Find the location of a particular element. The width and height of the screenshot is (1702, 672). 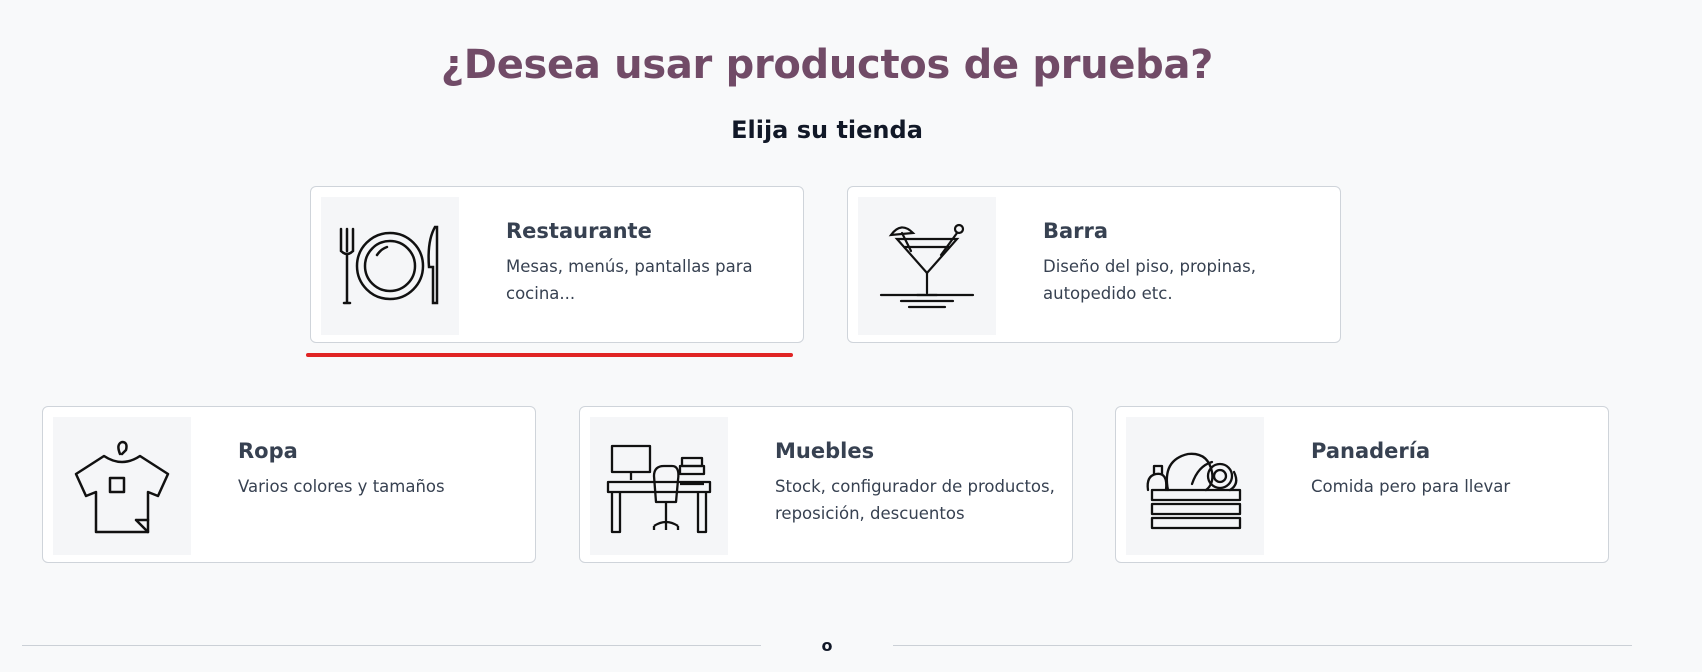

shop-name: Restaurante is located at coordinates (579, 231).